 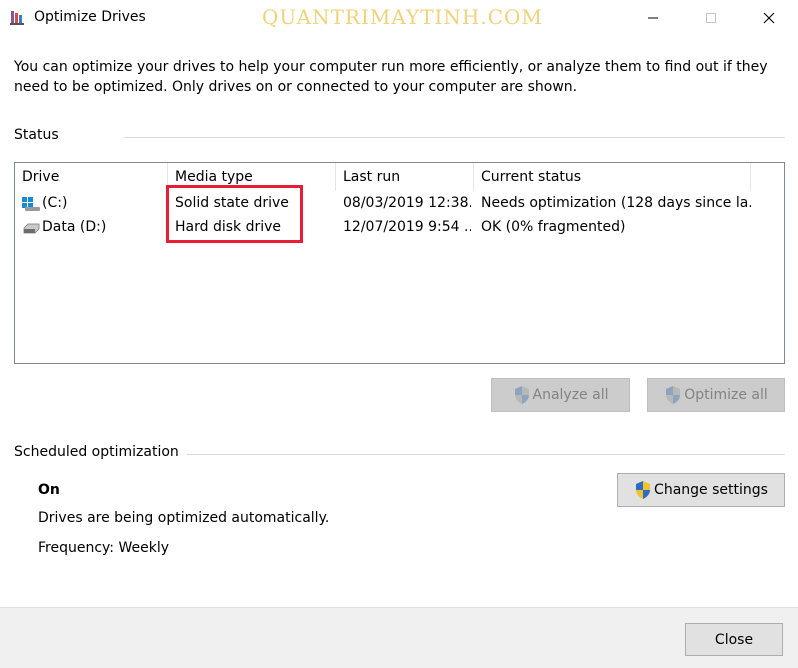 I want to click on analyze-all-button: Analyze all, so click(x=560, y=395).